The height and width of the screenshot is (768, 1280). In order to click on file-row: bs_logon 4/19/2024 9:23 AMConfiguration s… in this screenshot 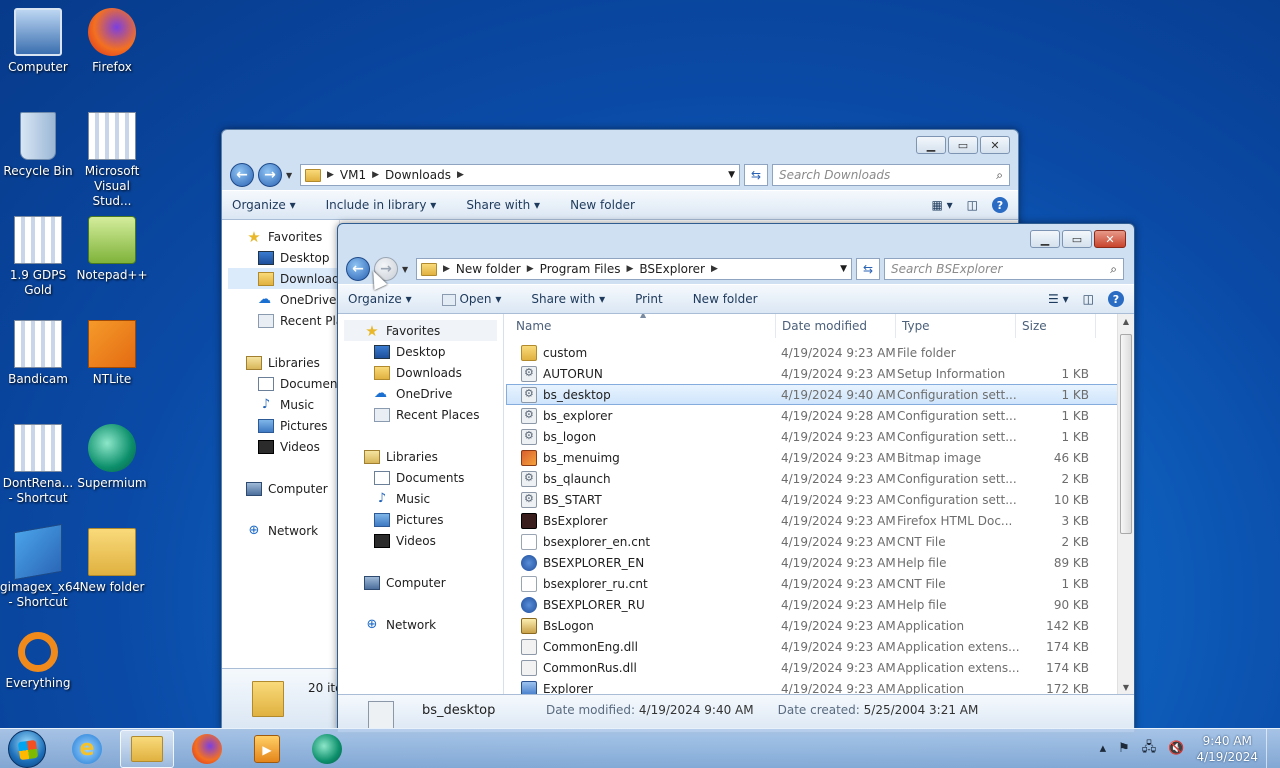, I will do `click(820, 436)`.